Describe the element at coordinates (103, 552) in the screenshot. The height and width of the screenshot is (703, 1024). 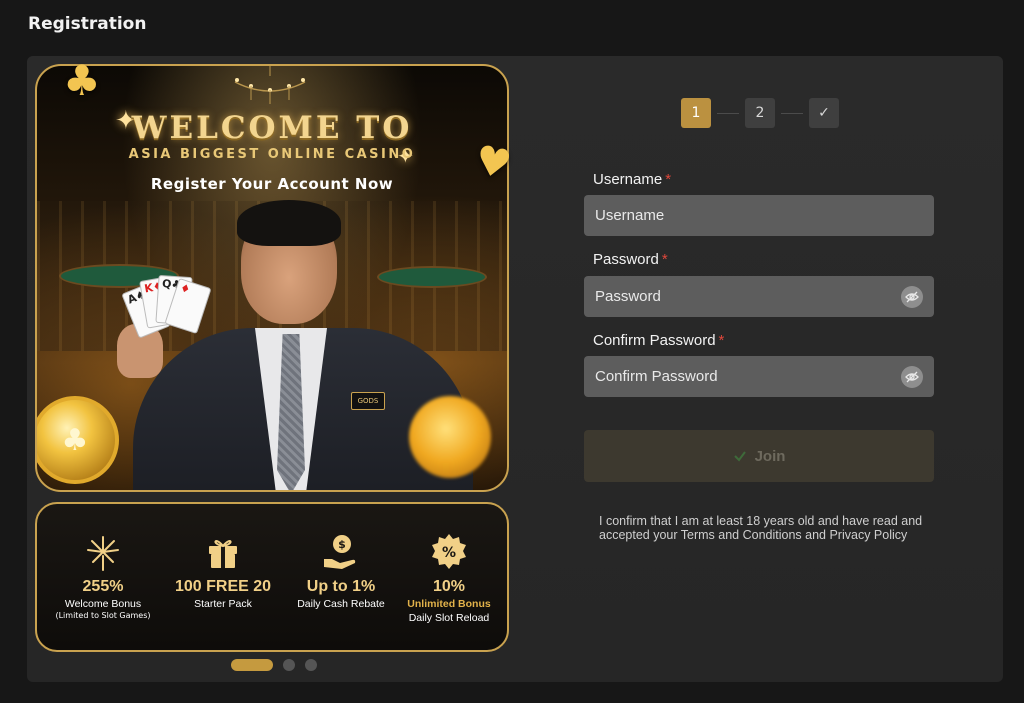
I see `fireworks-icon` at that location.